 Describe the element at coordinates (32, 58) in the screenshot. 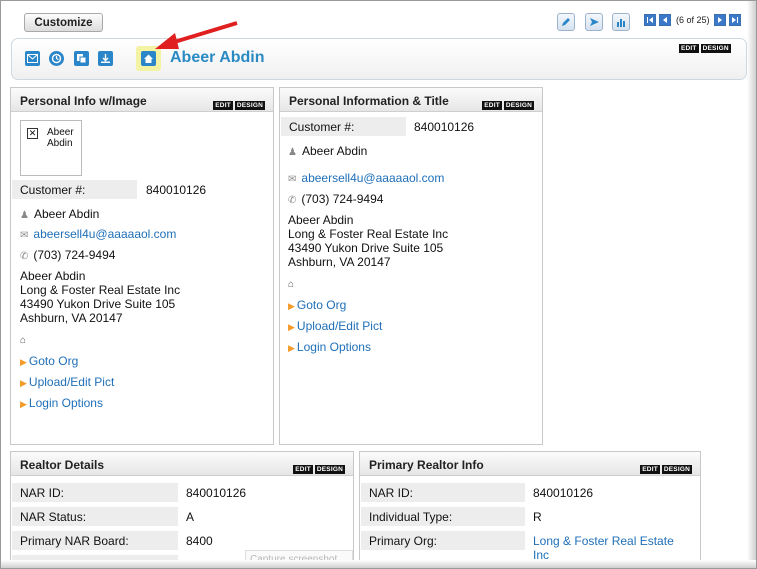

I see `email-icon` at that location.